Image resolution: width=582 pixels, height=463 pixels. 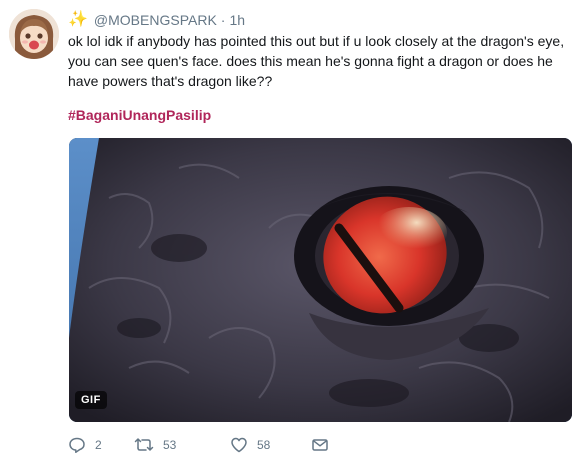 What do you see at coordinates (91, 400) in the screenshot?
I see `gif-badge: GIF` at bounding box center [91, 400].